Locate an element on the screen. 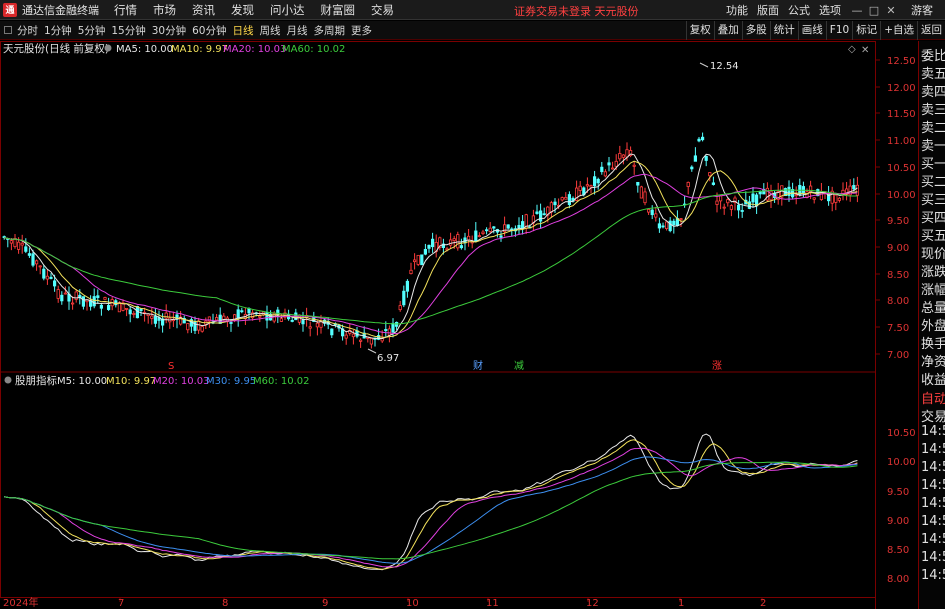 This screenshot has width=945, height=609. menu-shichang: 市场 is located at coordinates (164, 10).